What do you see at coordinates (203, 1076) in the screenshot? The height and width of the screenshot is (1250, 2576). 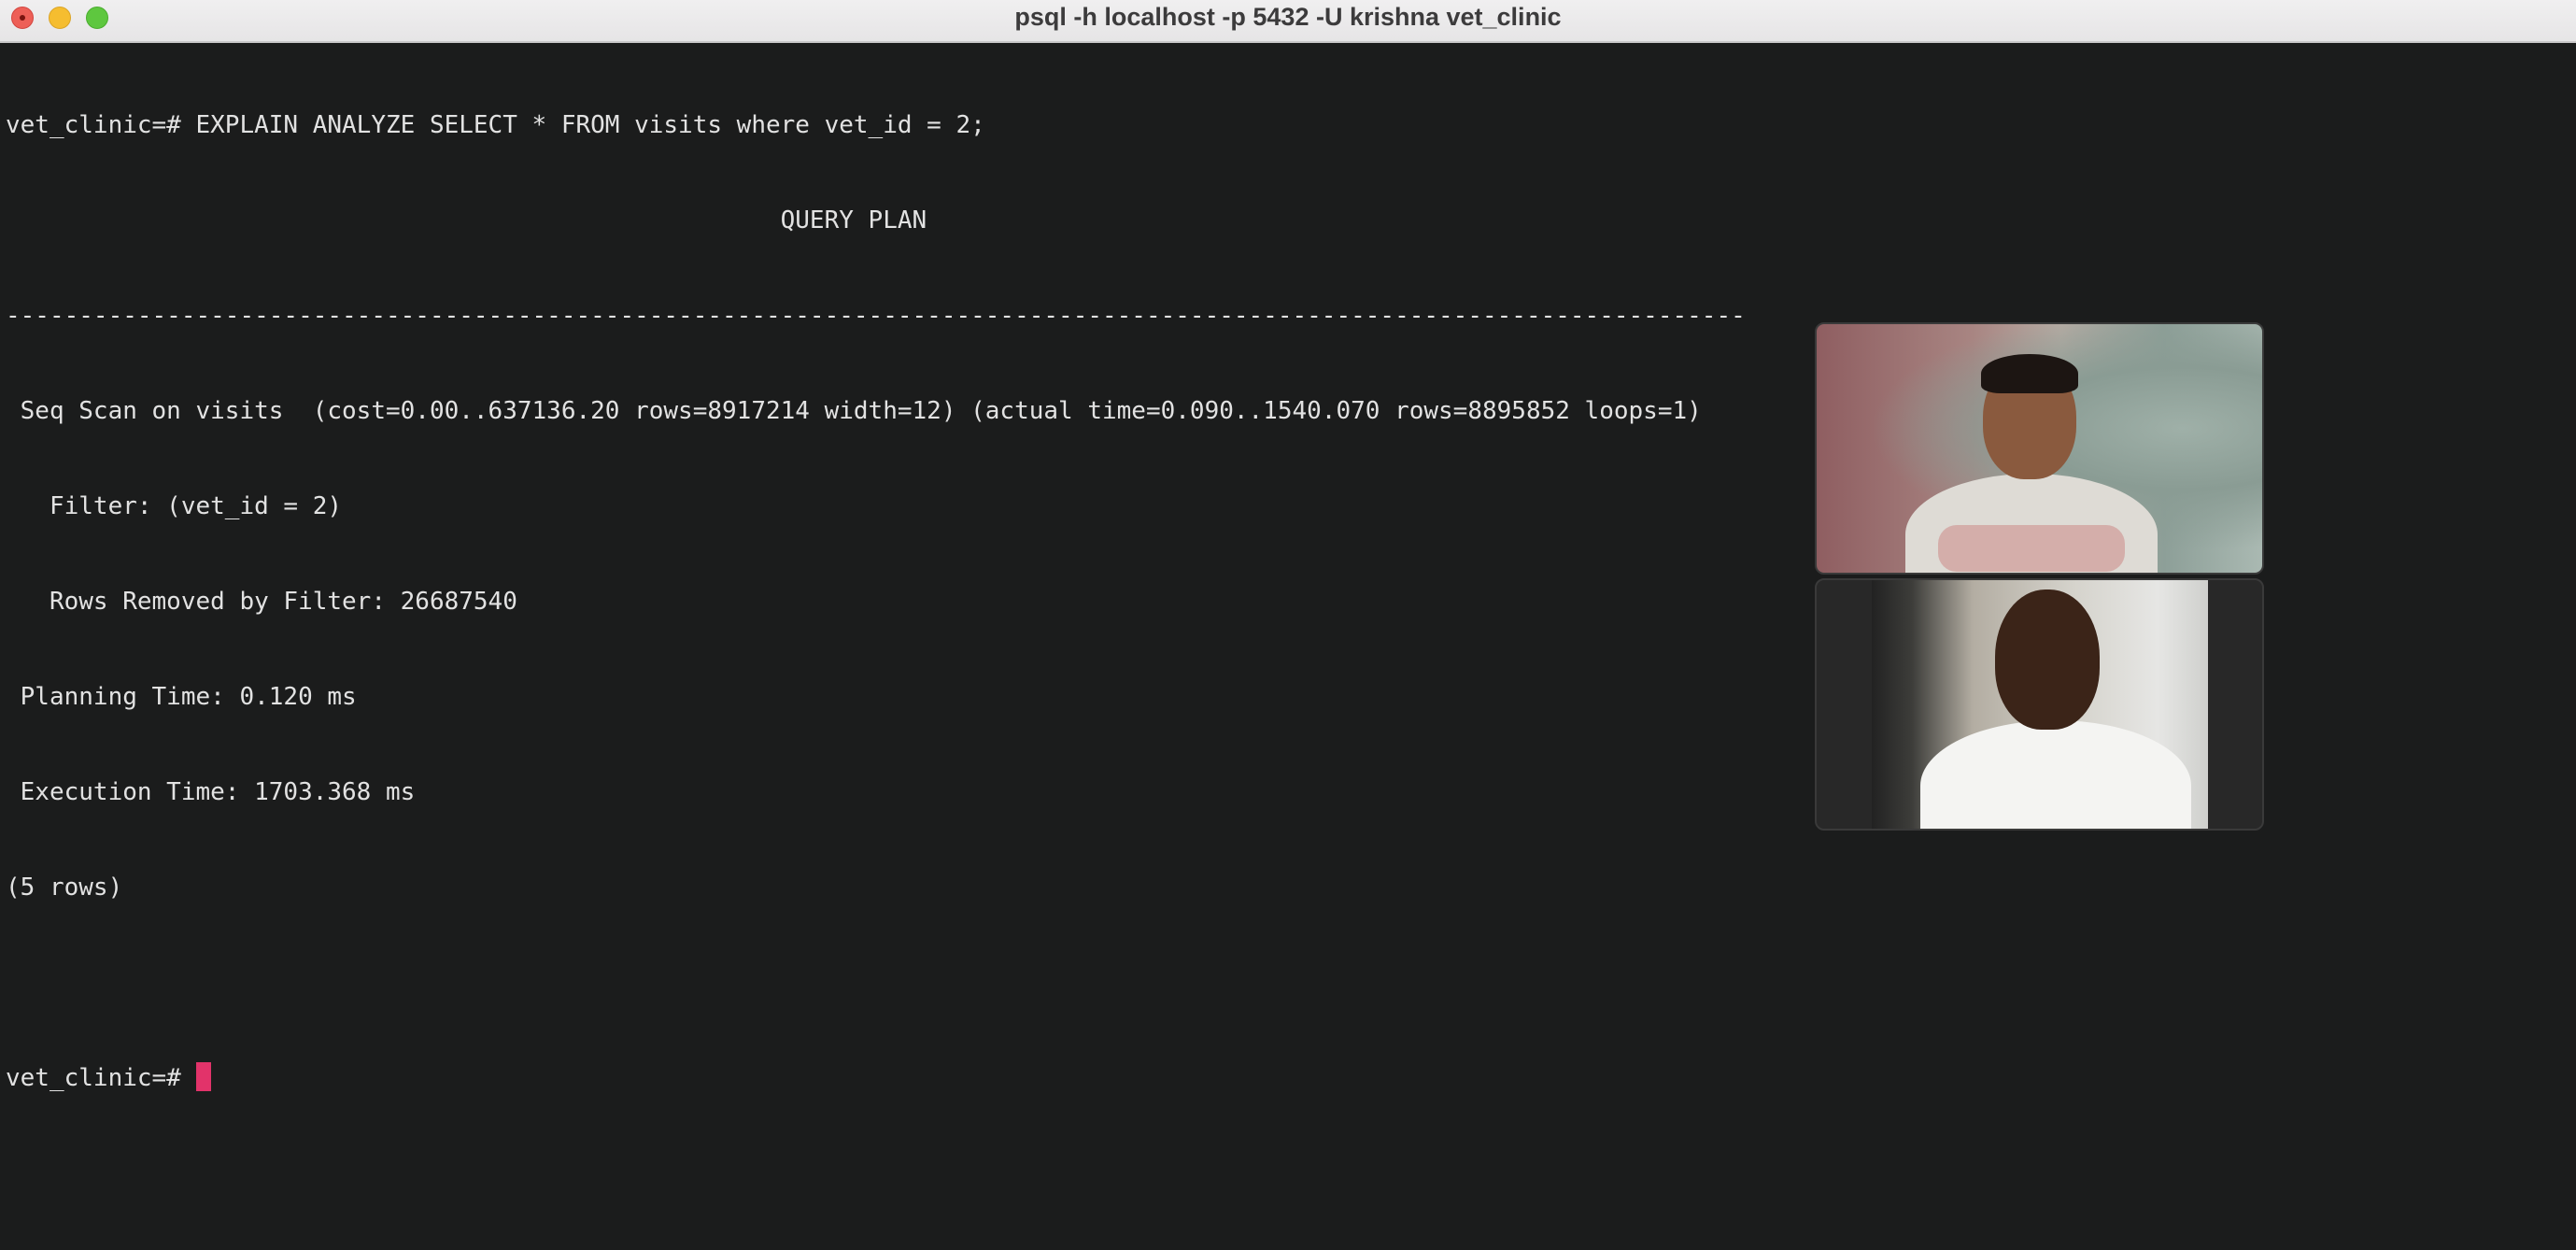 I see `text-cursor` at bounding box center [203, 1076].